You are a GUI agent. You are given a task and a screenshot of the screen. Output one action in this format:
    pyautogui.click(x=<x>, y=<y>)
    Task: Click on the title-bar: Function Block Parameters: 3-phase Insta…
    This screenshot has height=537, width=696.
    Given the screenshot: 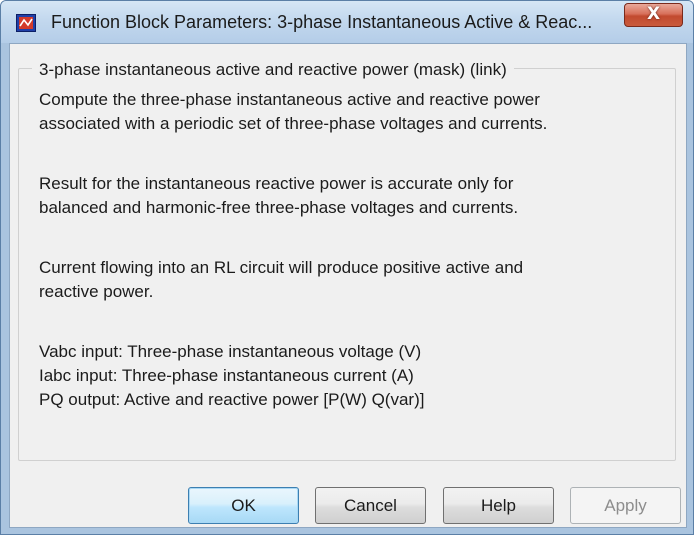 What is the action you would take?
    pyautogui.click(x=347, y=22)
    